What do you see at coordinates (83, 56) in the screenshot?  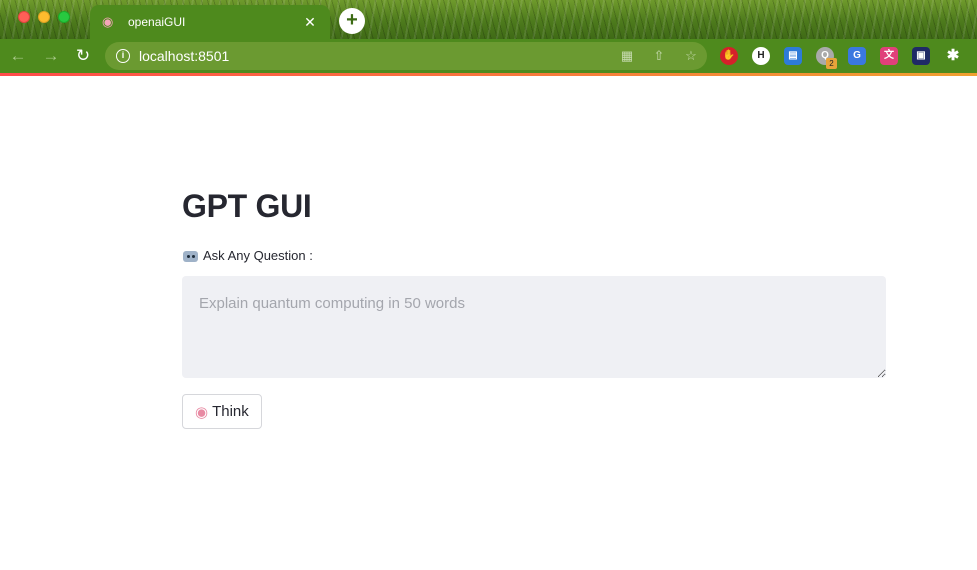 I see `reload-icon: ↻` at bounding box center [83, 56].